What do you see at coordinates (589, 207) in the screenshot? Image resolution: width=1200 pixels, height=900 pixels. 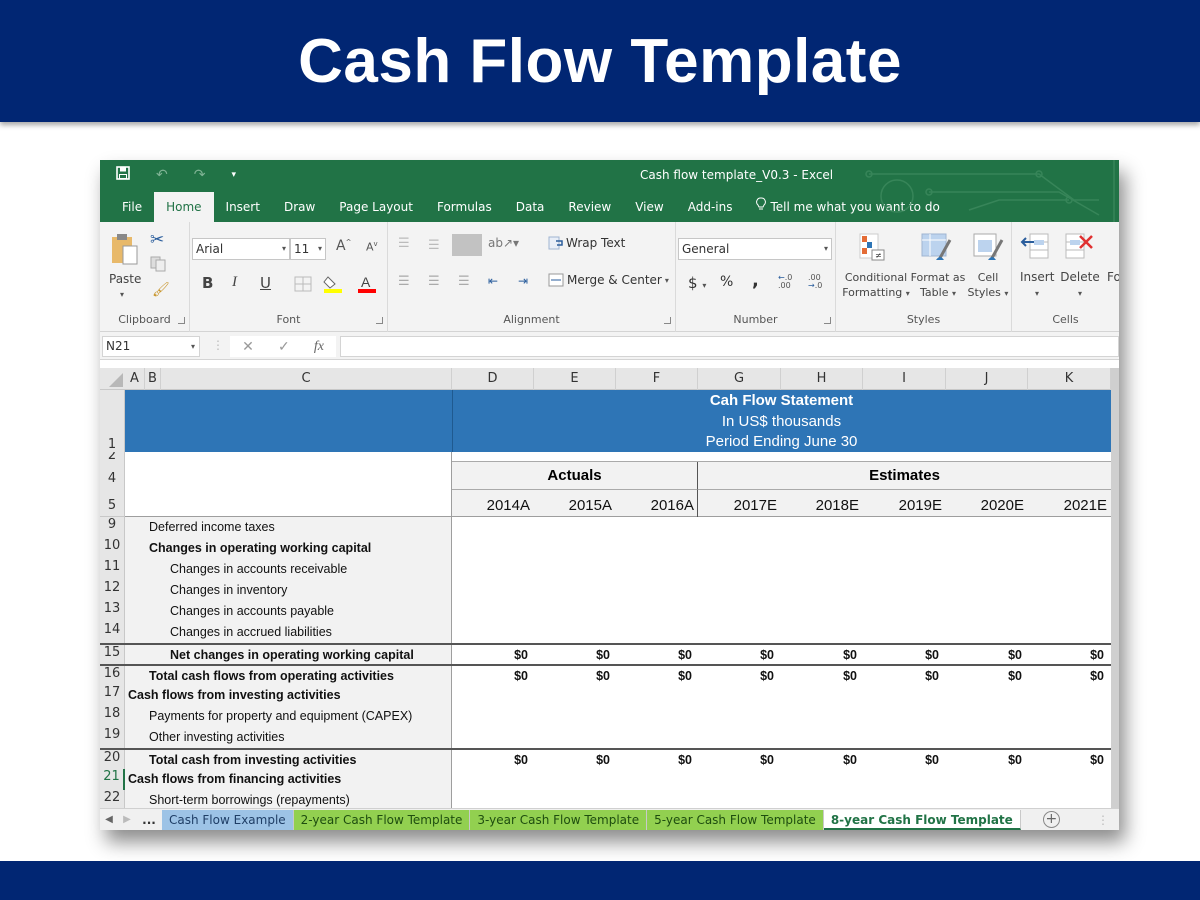 I see `tab-review: Review` at bounding box center [589, 207].